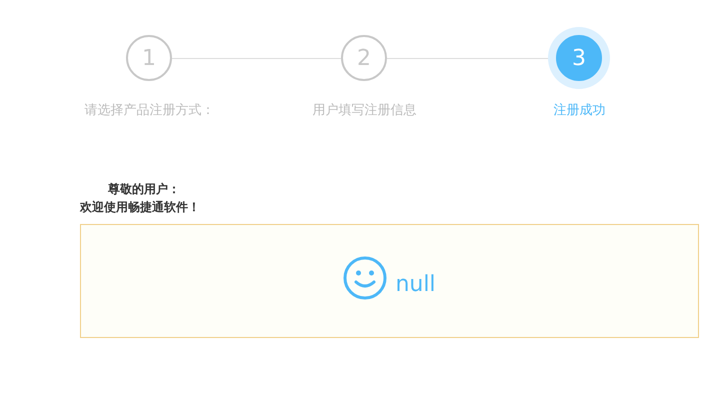 This screenshot has width=715, height=404. What do you see at coordinates (140, 207) in the screenshot?
I see `welcome-text: 欢迎使用畅捷通软件！` at bounding box center [140, 207].